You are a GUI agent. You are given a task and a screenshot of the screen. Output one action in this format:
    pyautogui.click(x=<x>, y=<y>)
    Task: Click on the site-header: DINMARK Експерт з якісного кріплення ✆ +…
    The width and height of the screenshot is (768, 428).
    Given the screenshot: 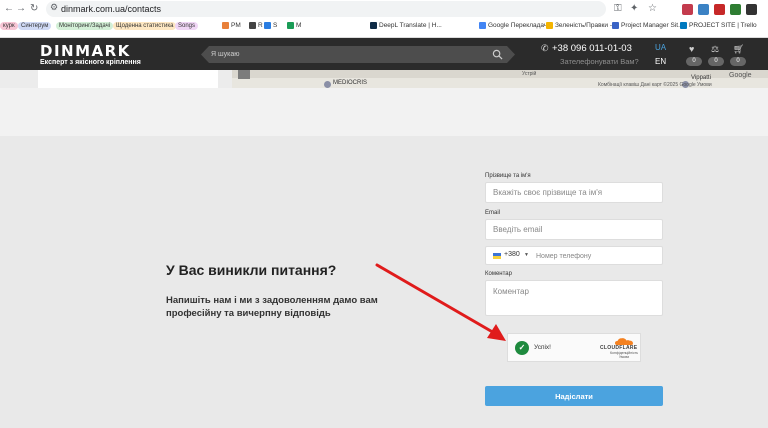 What is the action you would take?
    pyautogui.click(x=384, y=54)
    